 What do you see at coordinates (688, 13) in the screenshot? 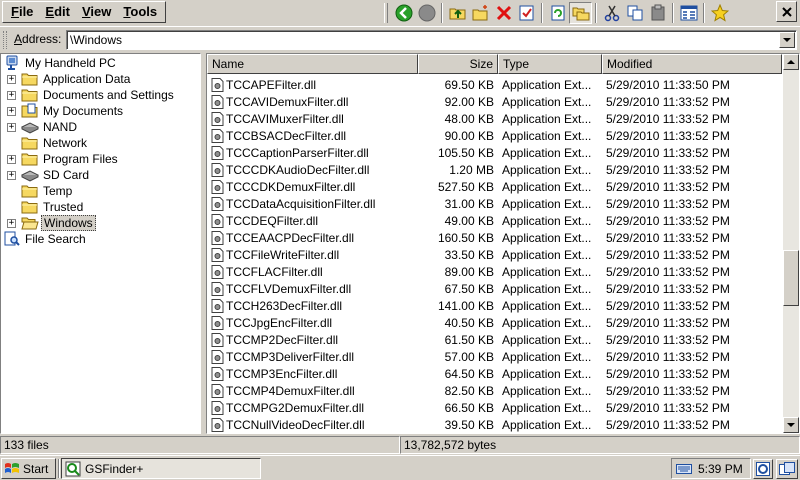
I see `view-button` at bounding box center [688, 13].